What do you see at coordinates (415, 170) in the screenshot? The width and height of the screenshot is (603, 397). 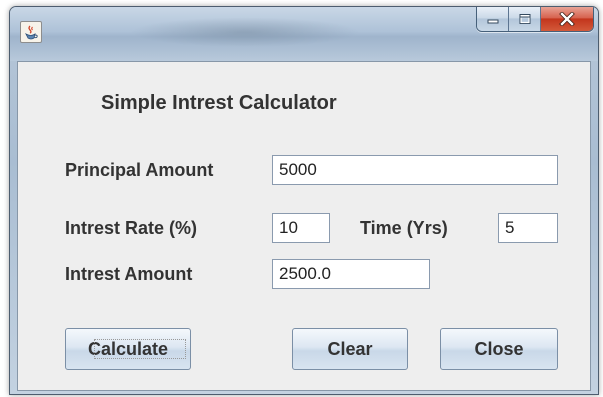 I see `principal-amount-input: 5000` at bounding box center [415, 170].